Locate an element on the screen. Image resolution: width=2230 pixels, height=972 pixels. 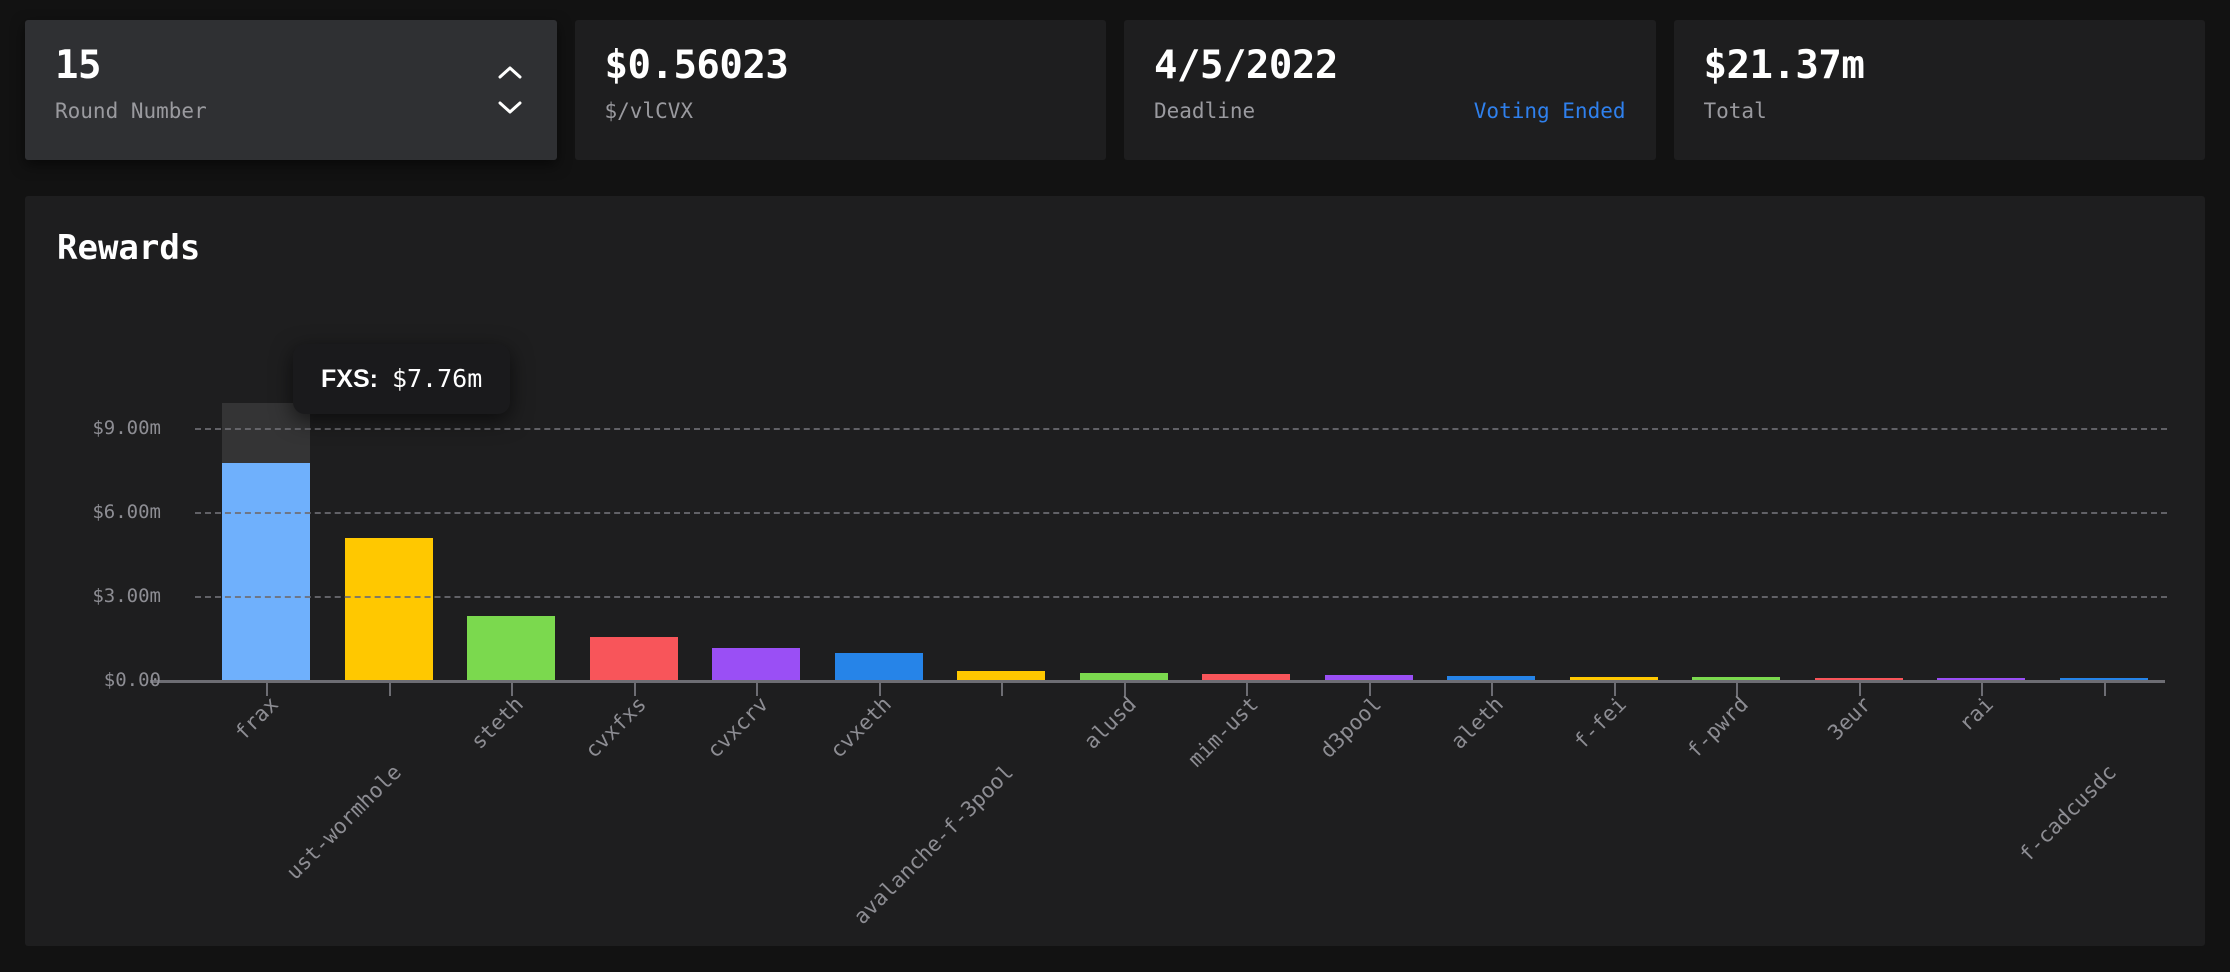
x-axis-label: 3eur is located at coordinates (1849, 718).